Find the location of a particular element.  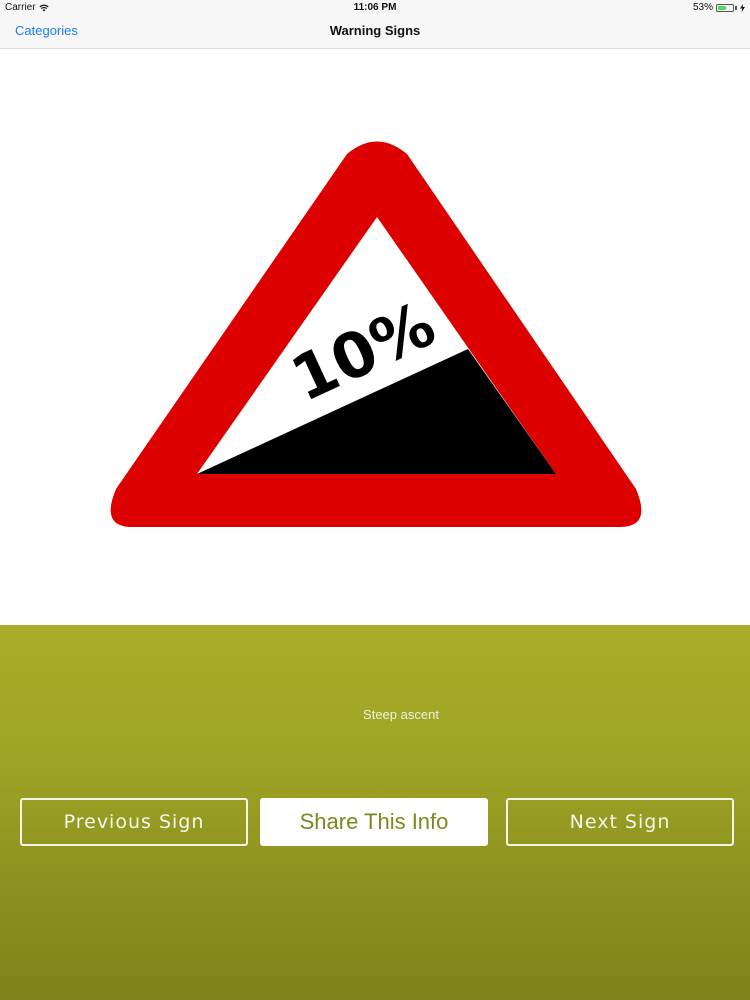

status-right: 53% is located at coordinates (719, 7).